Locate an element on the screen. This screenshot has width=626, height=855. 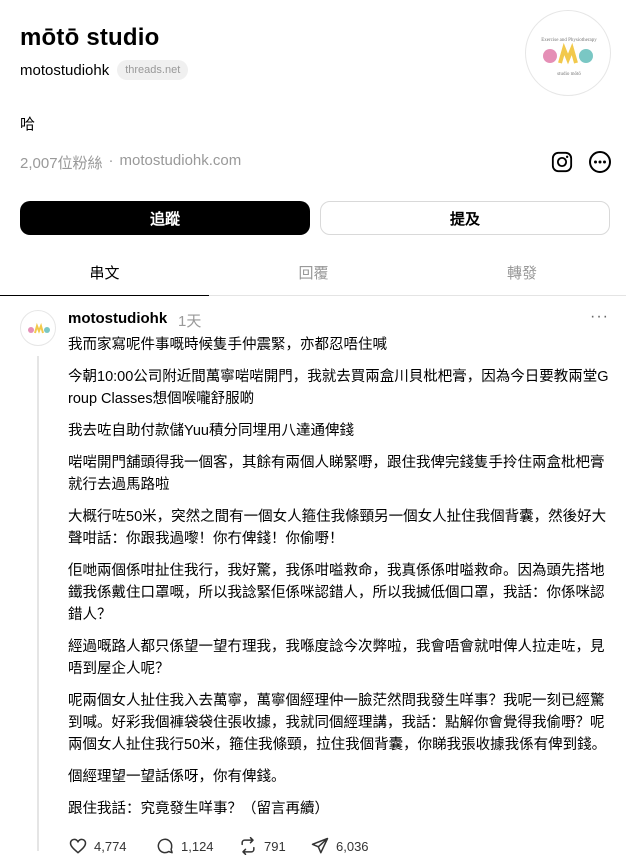
profile-header: mōtō studio motostudiohk threads.net is located at coordinates (260, 51).